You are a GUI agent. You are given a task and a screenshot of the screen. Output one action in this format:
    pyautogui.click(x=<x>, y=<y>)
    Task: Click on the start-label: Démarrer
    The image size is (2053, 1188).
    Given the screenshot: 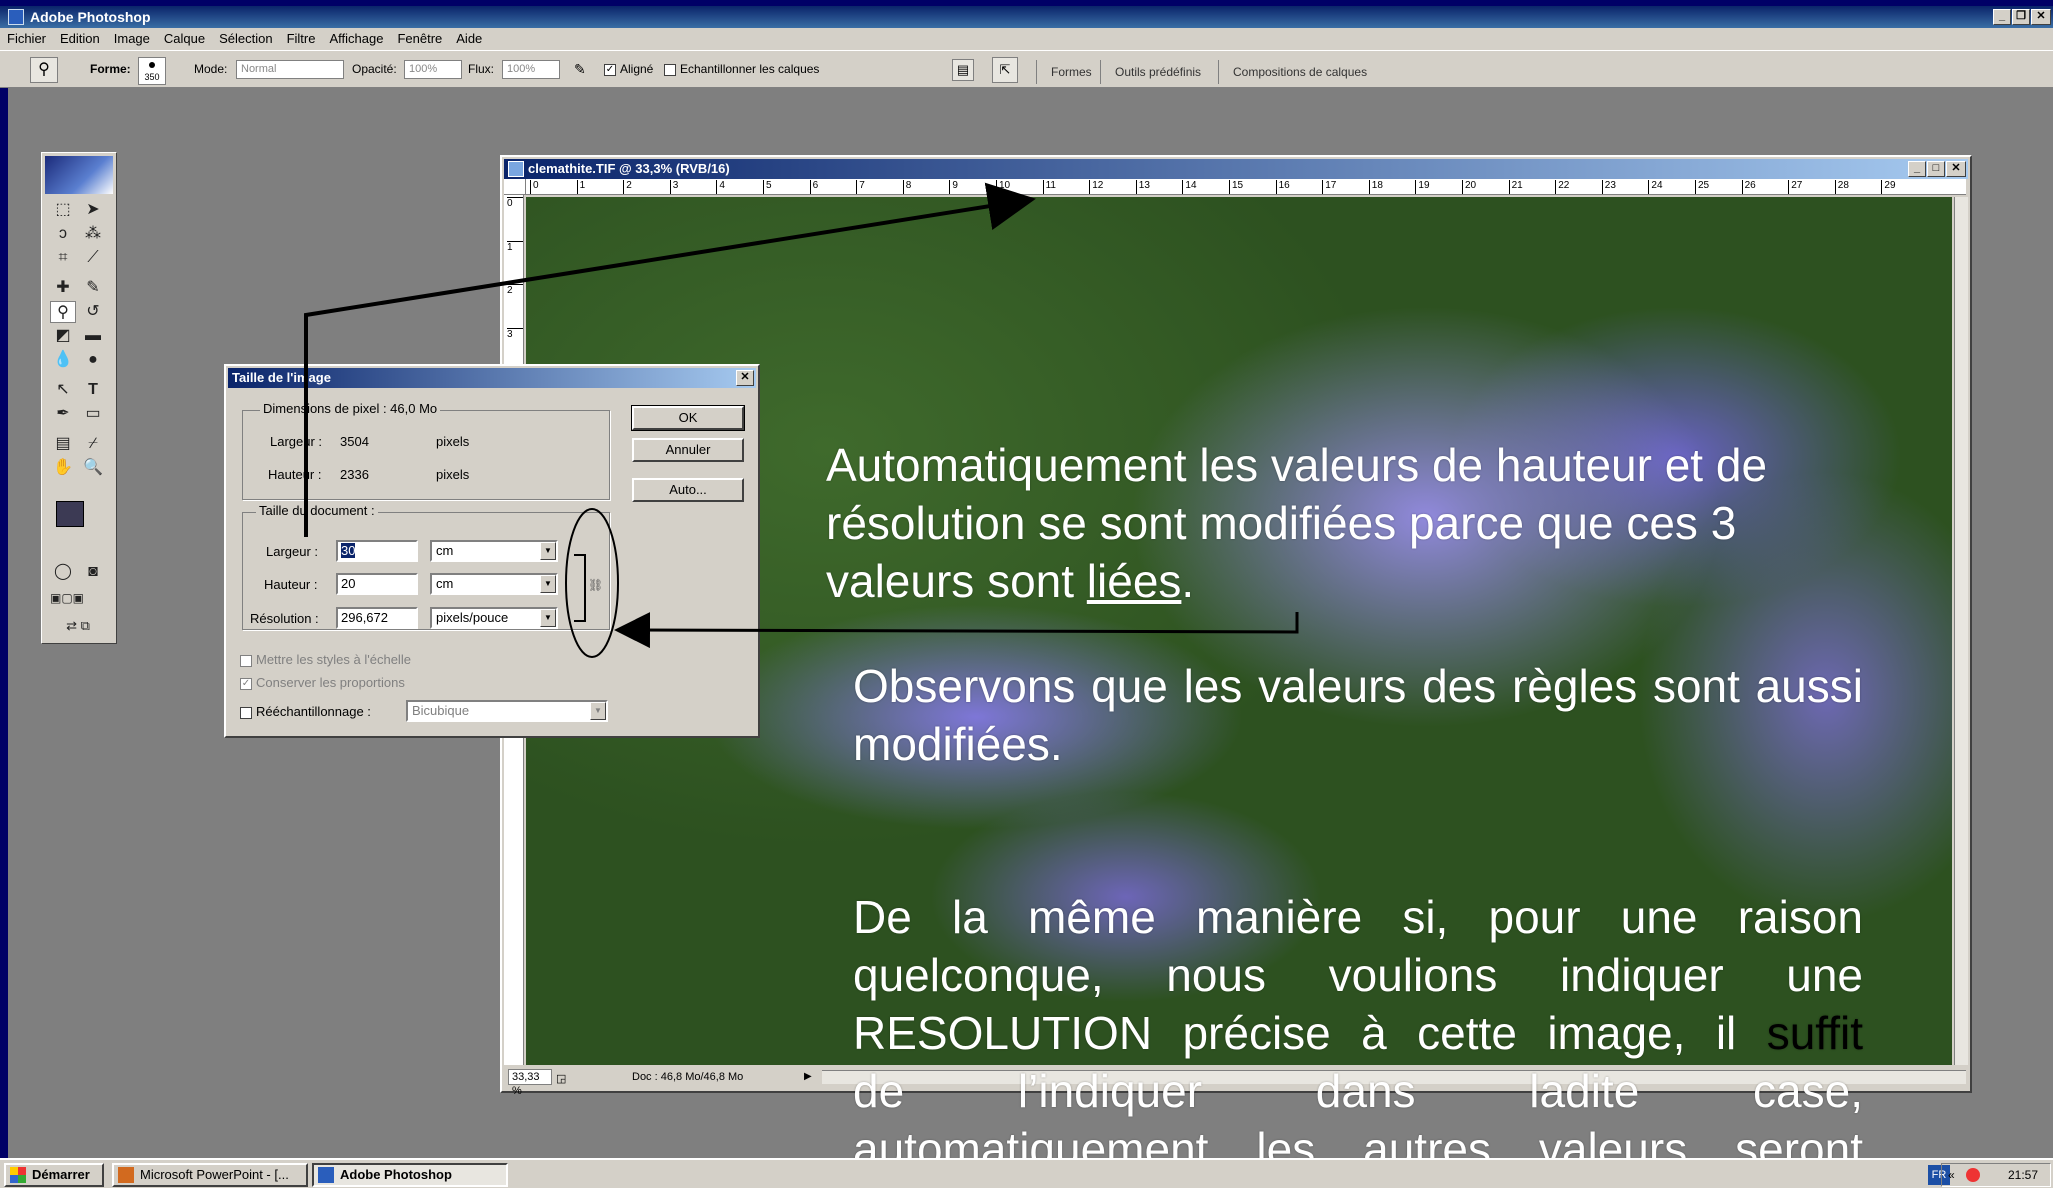 What is the action you would take?
    pyautogui.click(x=61, y=1174)
    